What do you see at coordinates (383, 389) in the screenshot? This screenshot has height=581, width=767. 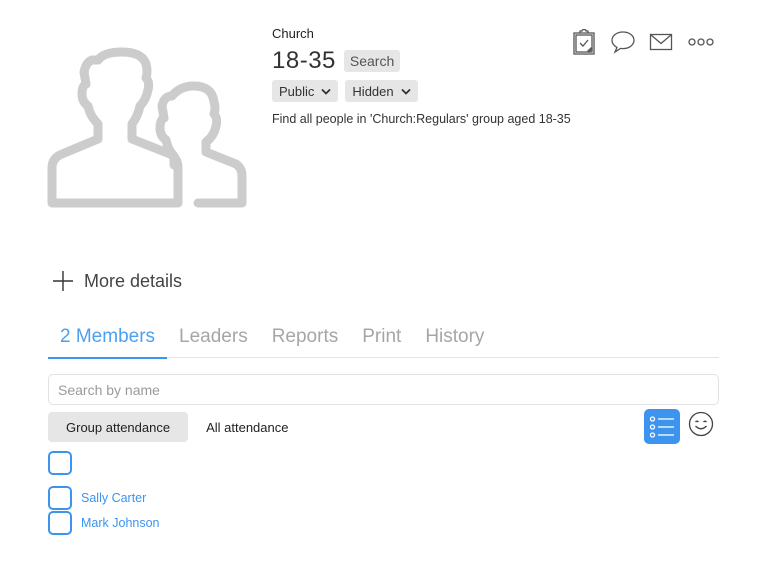 I see `member-search-input` at bounding box center [383, 389].